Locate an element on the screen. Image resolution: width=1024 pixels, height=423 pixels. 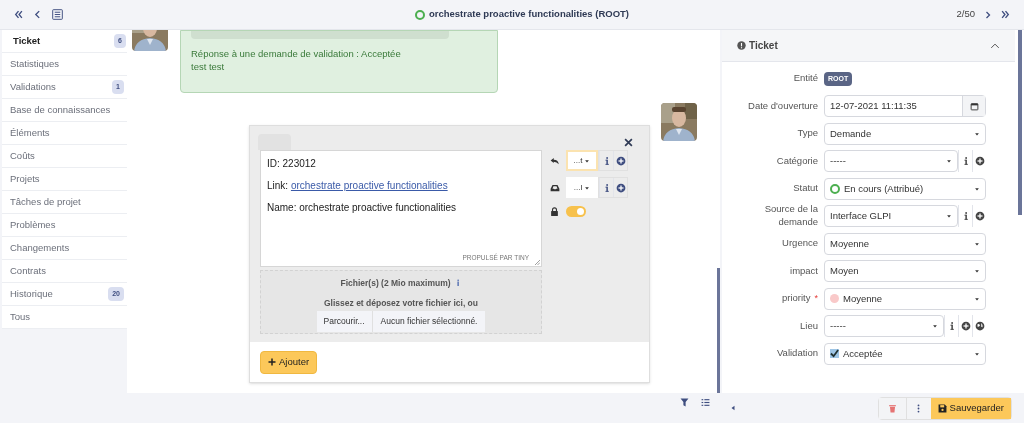
field-label: Statut is located at coordinates (805, 189).